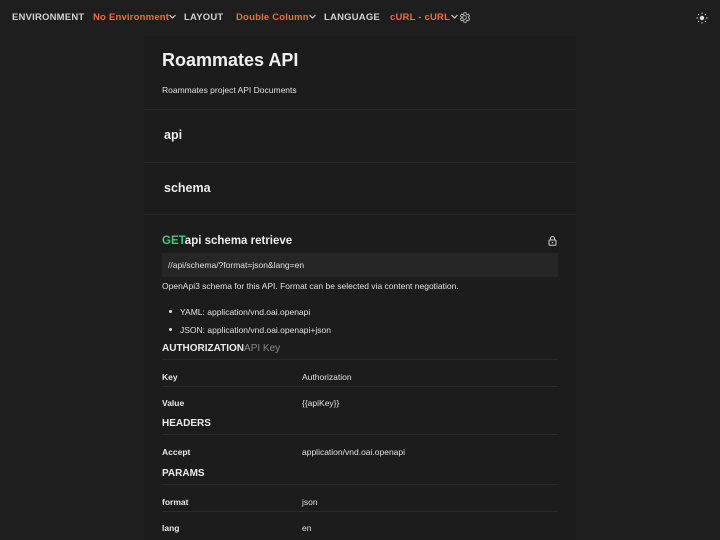 This screenshot has height=540, width=720. Describe the element at coordinates (230, 60) in the screenshot. I see `page-title: Roammates API` at that location.